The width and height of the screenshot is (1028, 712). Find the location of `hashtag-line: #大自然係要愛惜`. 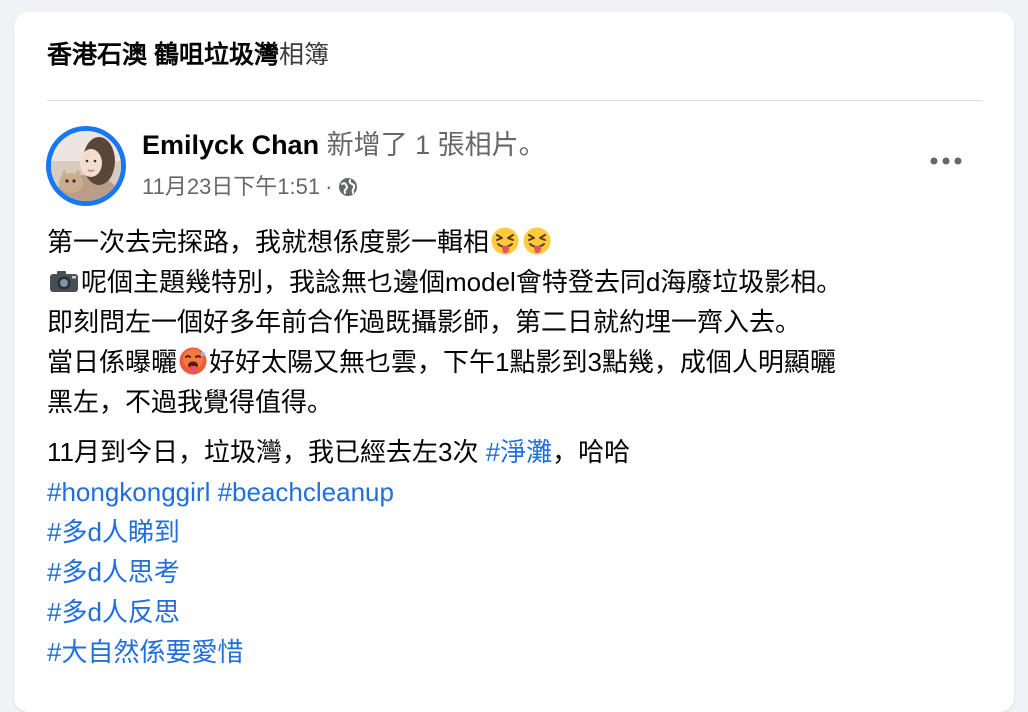

hashtag-line: #大自然係要愛惜 is located at coordinates (519, 652).